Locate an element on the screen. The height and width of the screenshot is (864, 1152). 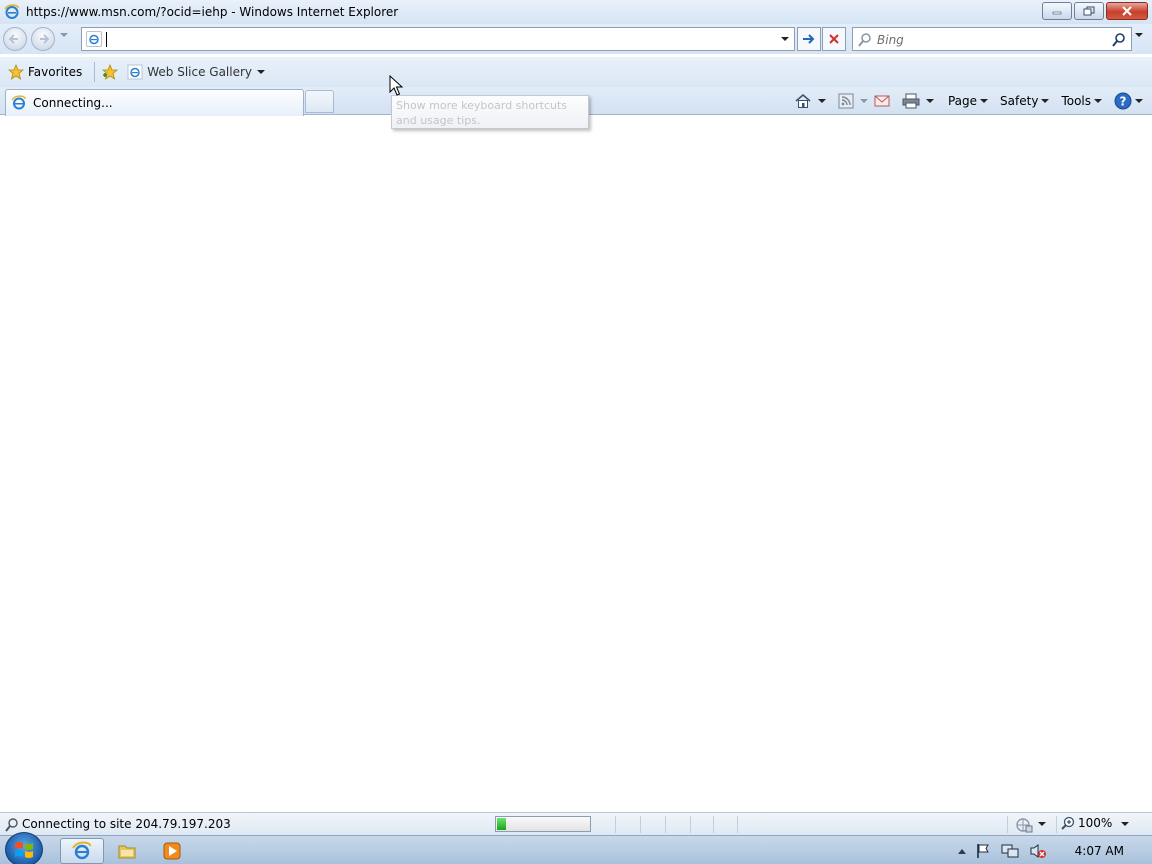
zoom-dropdown is located at coordinates (1125, 824).